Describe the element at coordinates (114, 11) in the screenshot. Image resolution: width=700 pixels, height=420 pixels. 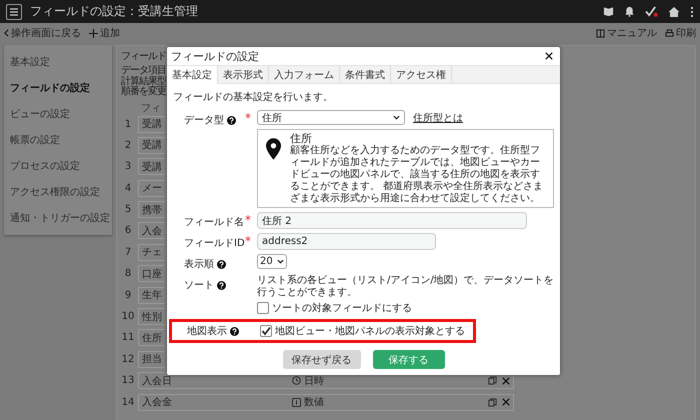
I see `app-title: フィールドの設定：受講生管理` at that location.